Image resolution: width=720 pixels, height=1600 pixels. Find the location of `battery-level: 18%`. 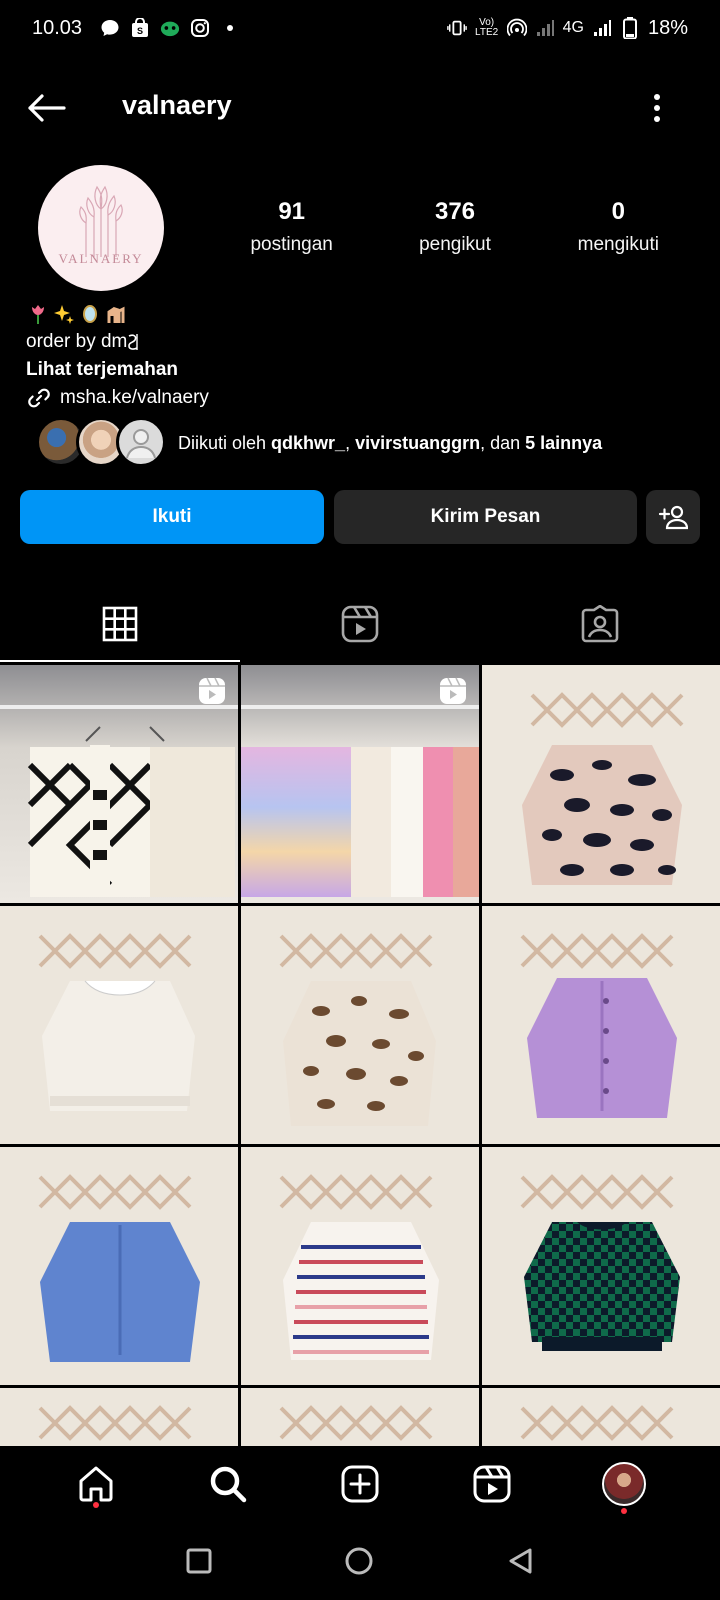

battery-level: 18% is located at coordinates (667, 27).